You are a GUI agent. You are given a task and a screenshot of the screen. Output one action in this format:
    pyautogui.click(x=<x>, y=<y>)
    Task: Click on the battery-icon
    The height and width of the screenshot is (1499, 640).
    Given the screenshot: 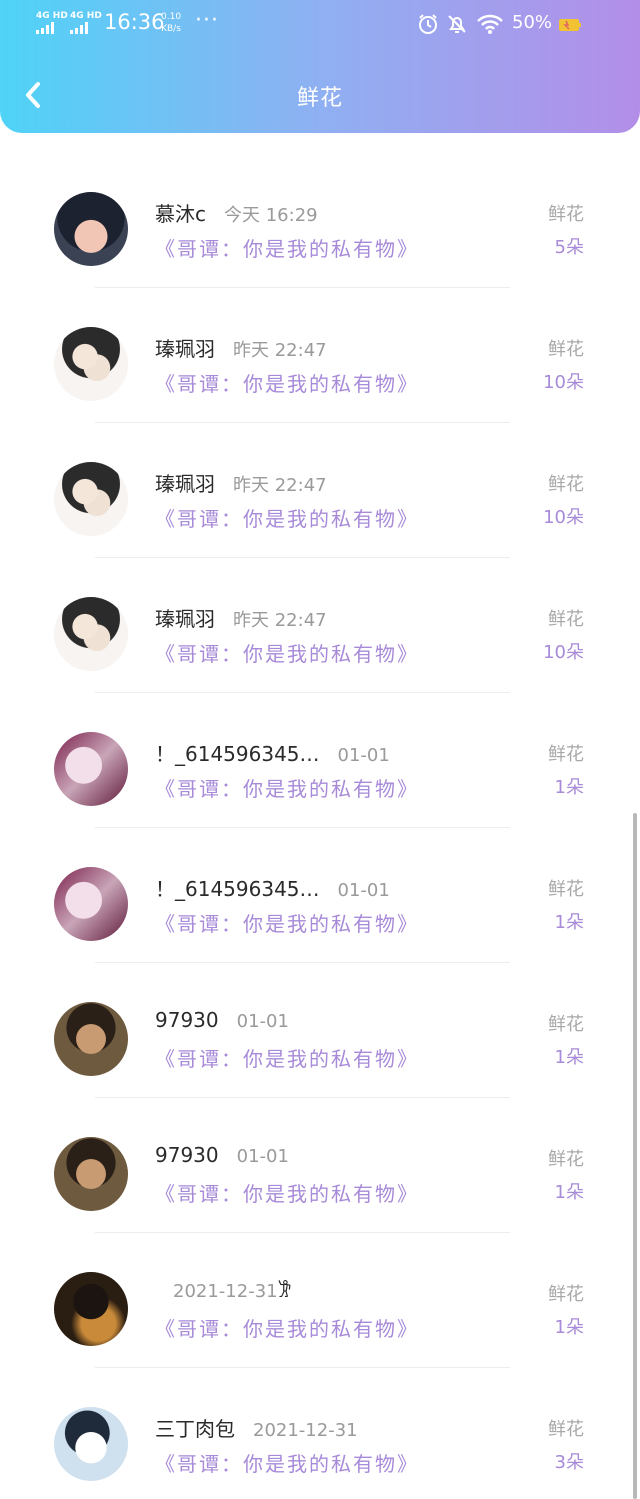 What is the action you would take?
    pyautogui.click(x=570, y=25)
    